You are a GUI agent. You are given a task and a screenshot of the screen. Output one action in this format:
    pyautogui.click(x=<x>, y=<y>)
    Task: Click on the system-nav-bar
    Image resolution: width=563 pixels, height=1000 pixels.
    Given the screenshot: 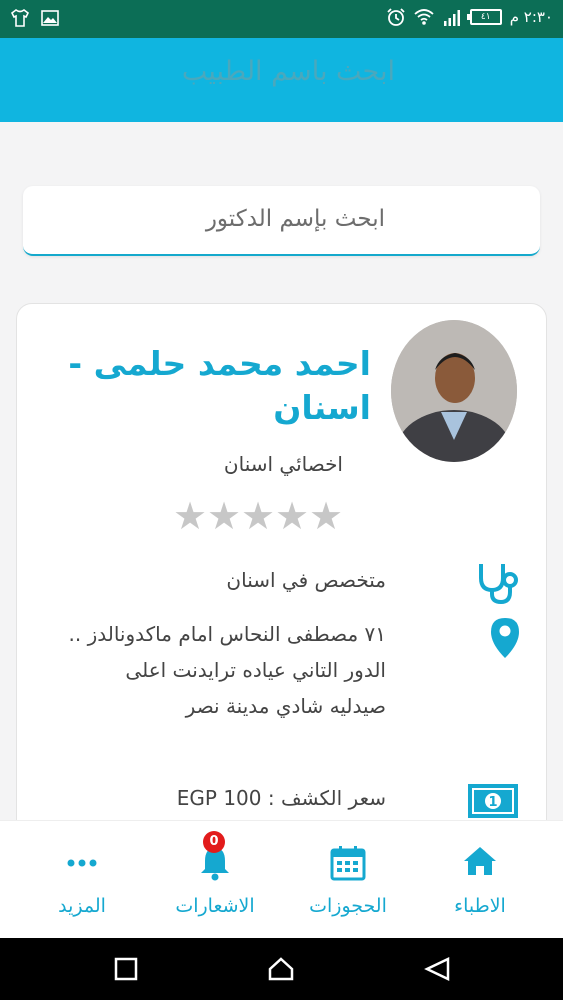 What is the action you would take?
    pyautogui.click(x=281, y=969)
    